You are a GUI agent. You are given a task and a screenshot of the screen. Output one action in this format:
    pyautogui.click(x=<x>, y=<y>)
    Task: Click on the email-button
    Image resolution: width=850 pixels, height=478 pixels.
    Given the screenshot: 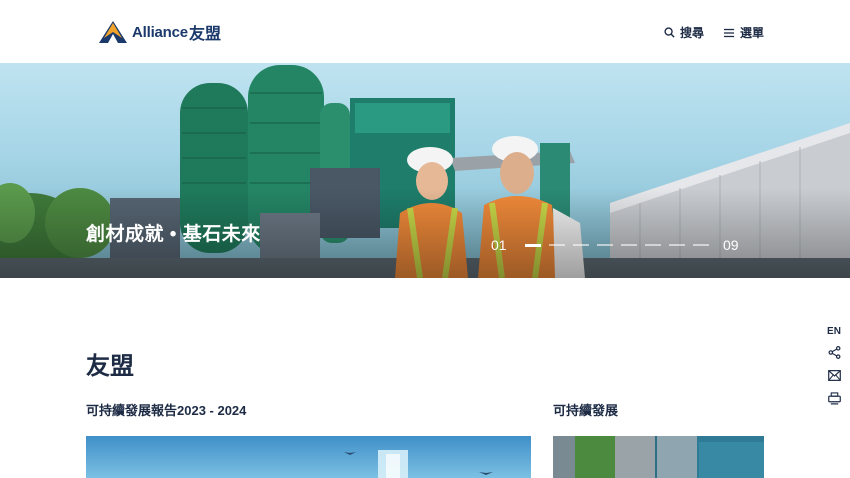 What is the action you would take?
    pyautogui.click(x=834, y=375)
    